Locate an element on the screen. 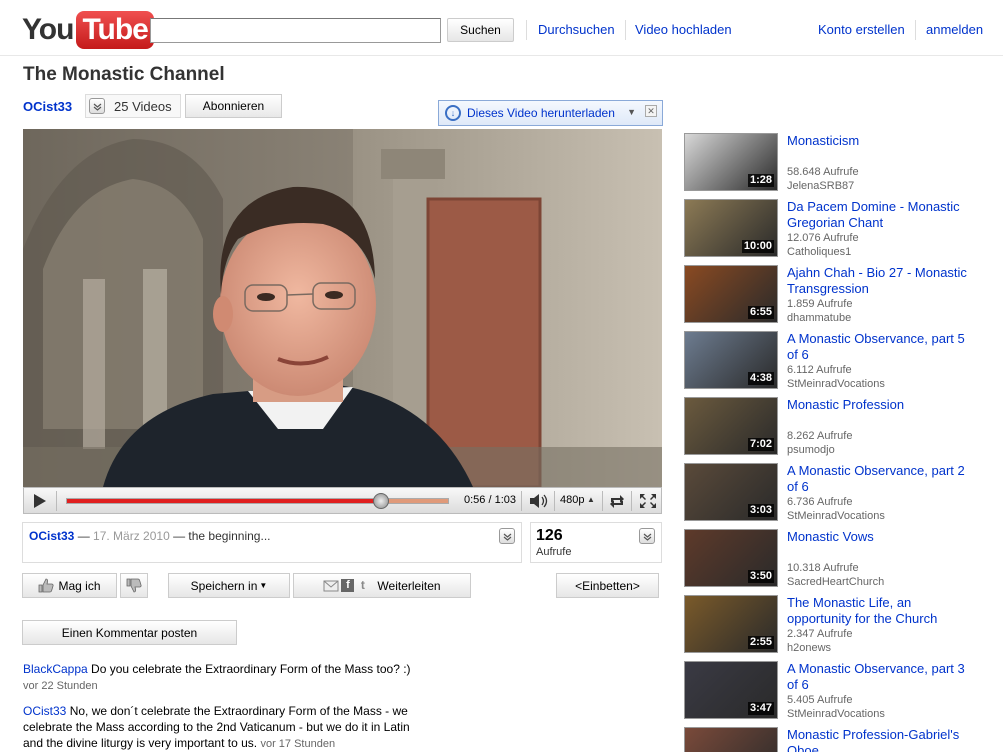  like-button: Mag ich is located at coordinates (69, 585).